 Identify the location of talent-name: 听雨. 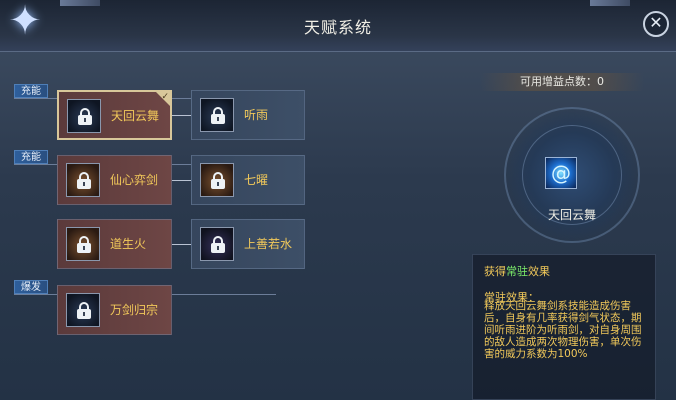
(256, 115).